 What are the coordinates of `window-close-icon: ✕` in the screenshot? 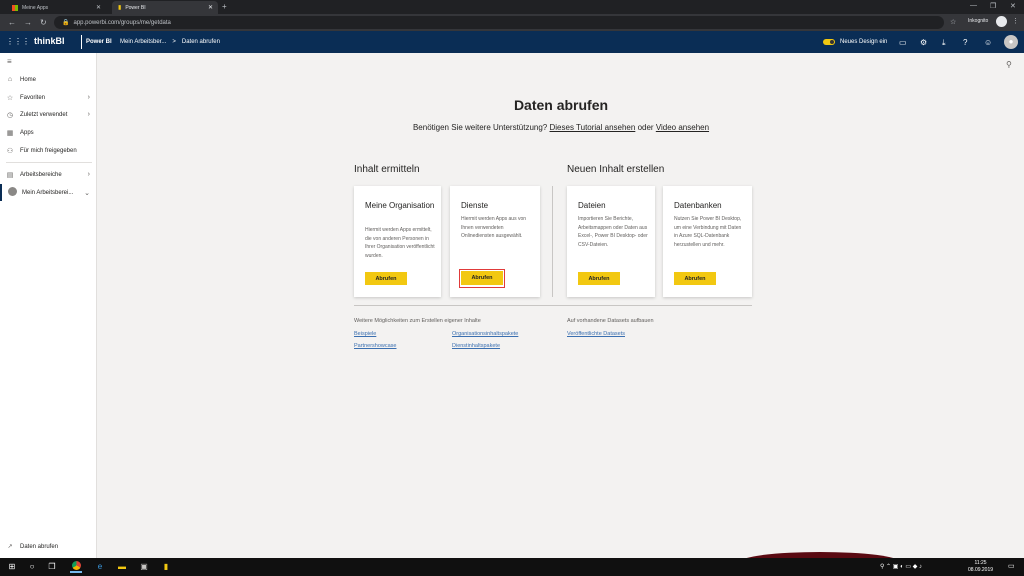 It's located at (1013, 6).